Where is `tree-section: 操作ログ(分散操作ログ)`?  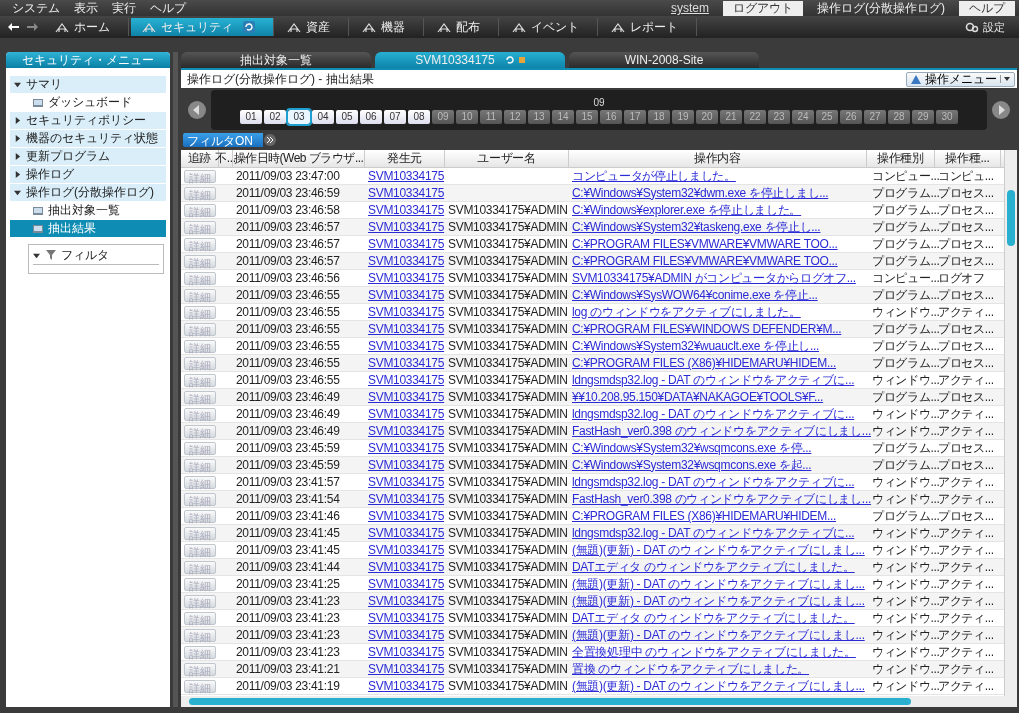
tree-section: 操作ログ(分散操作ログ) is located at coordinates (88, 192).